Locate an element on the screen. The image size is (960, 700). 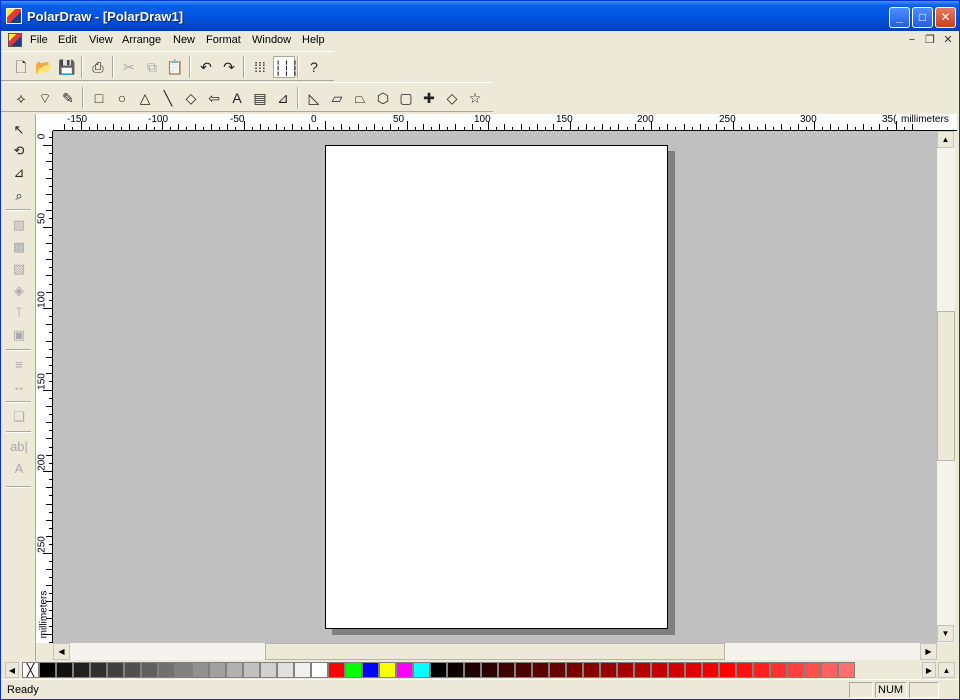
vertical-scroll-thumb is located at coordinates (946, 386).